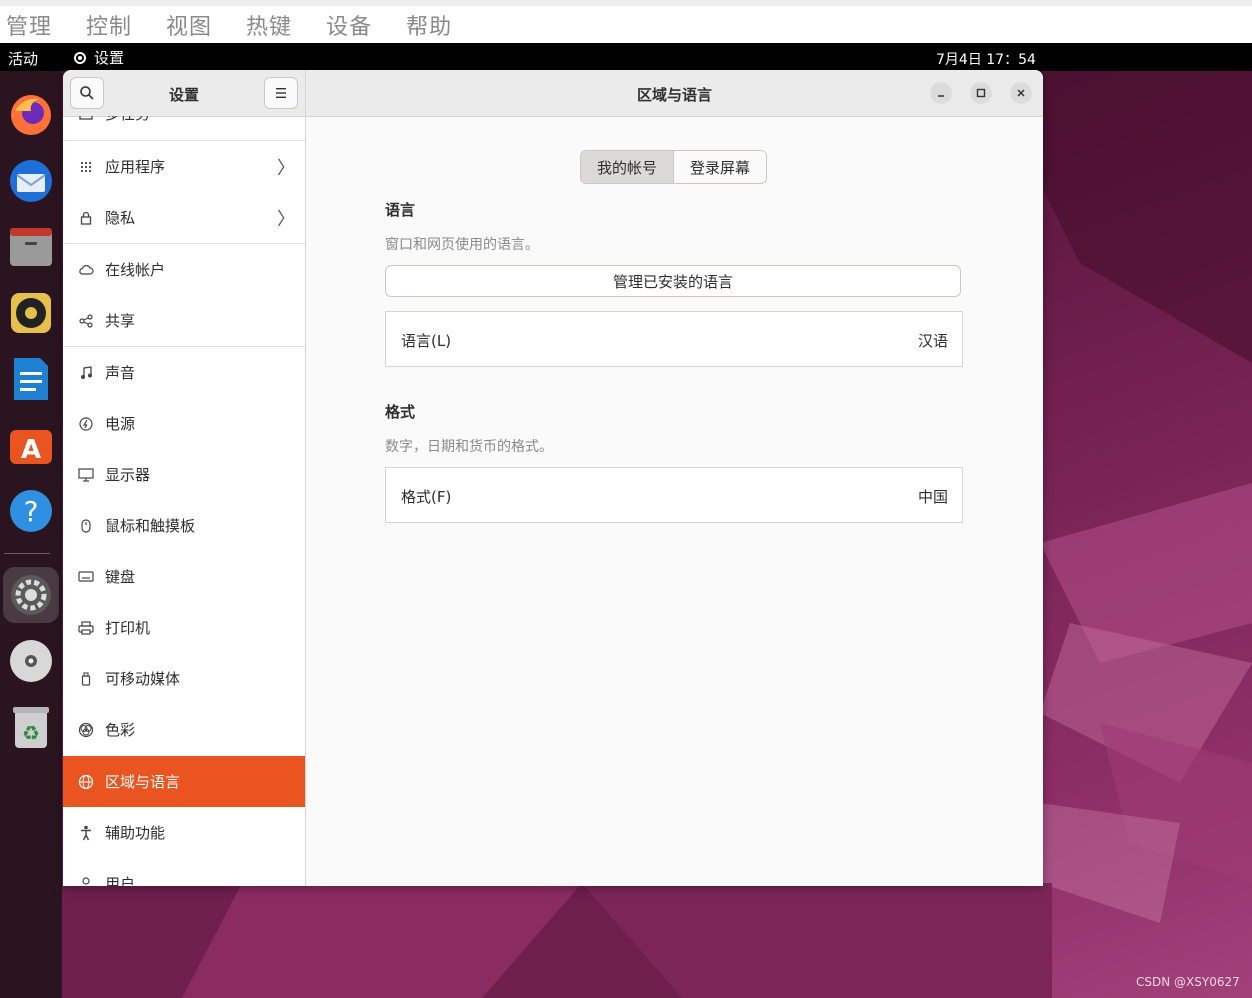 The height and width of the screenshot is (998, 1252). Describe the element at coordinates (120, 373) in the screenshot. I see `sidebar-item-label: 声音` at that location.